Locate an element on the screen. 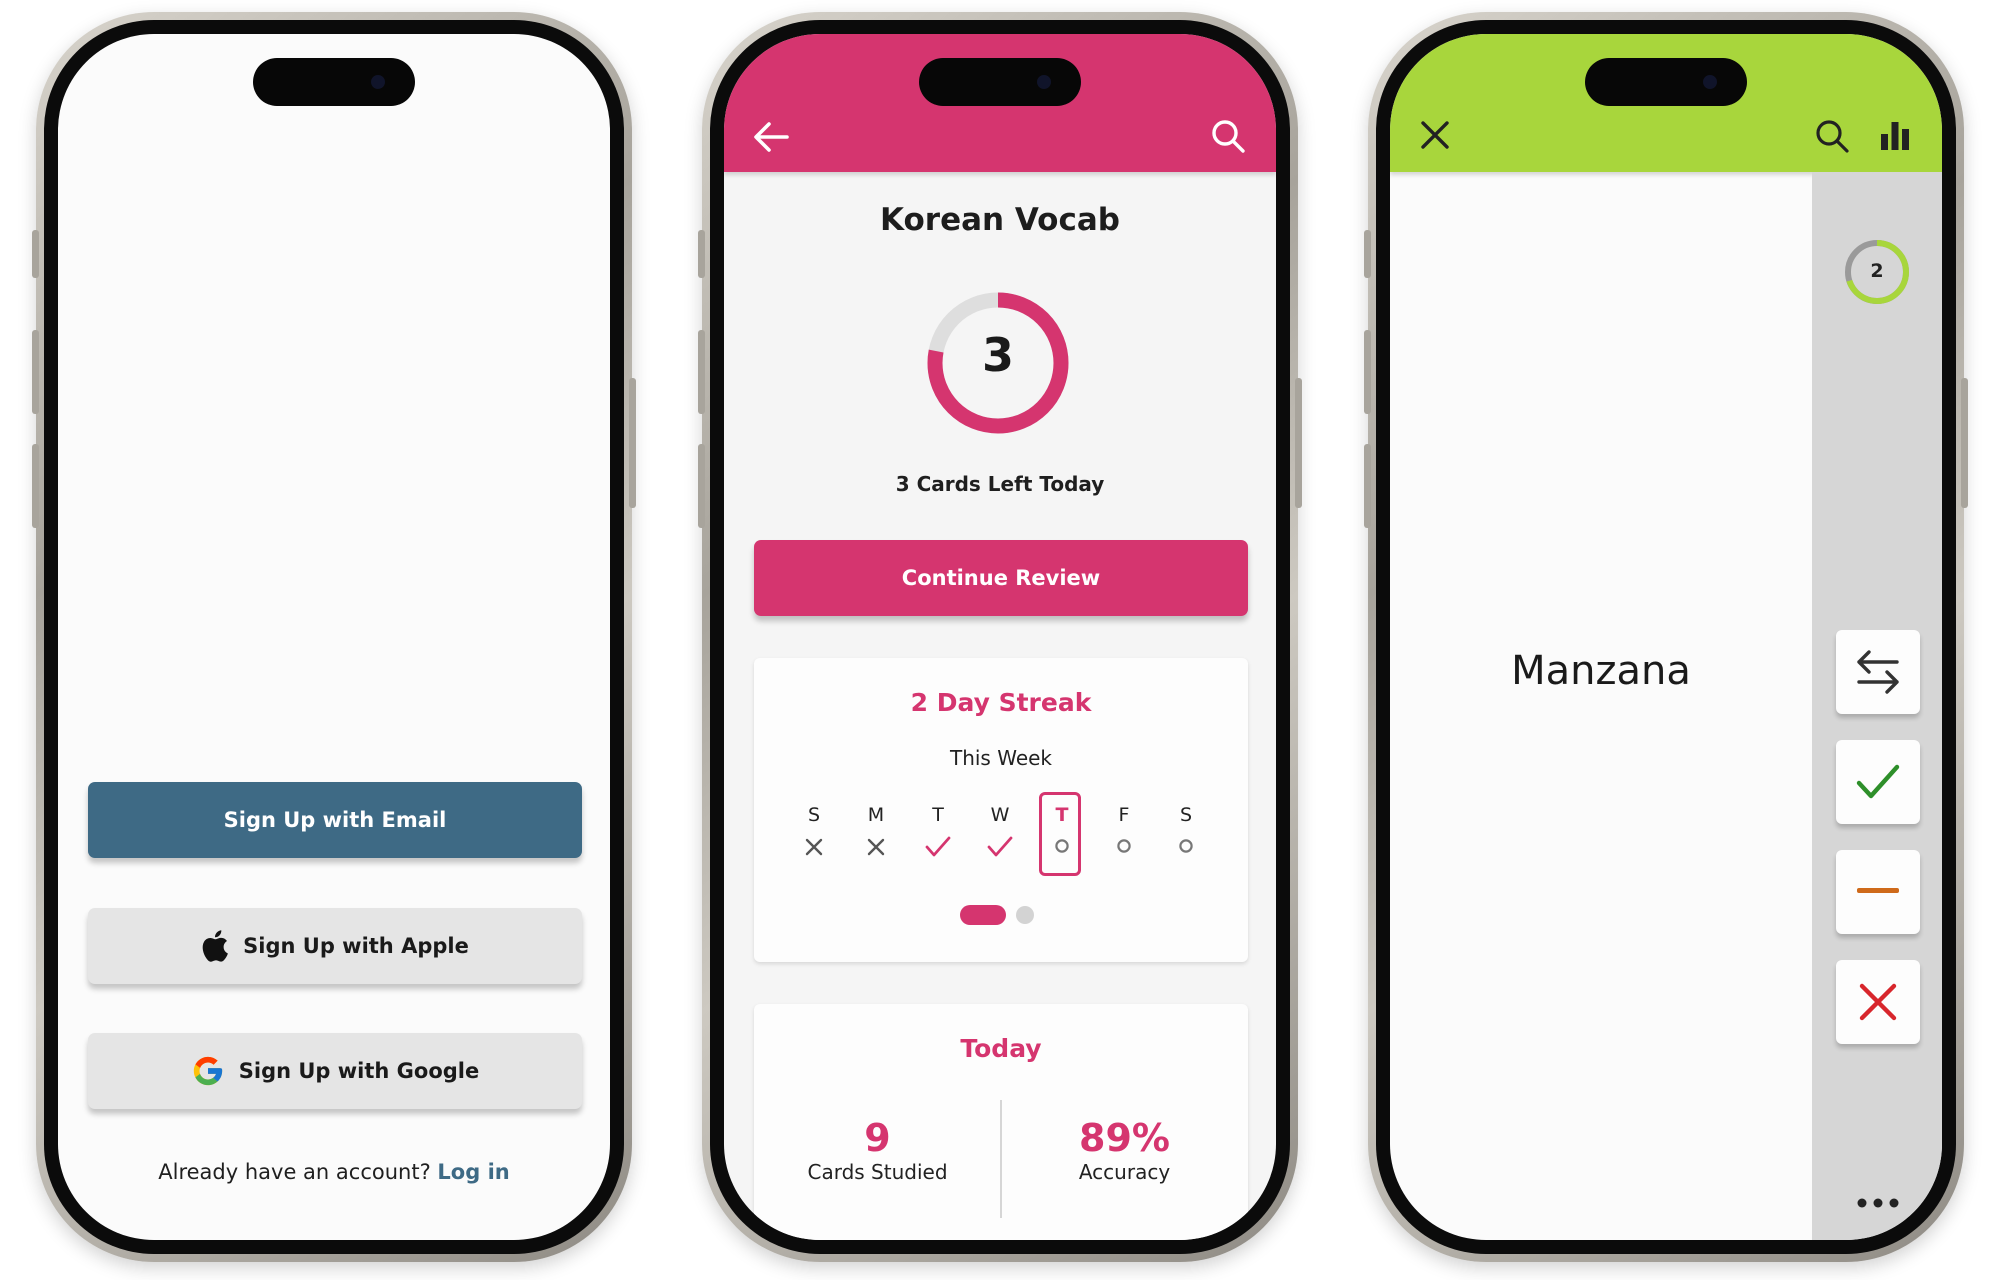  continue-review-button: Continue Review is located at coordinates (1001, 578).